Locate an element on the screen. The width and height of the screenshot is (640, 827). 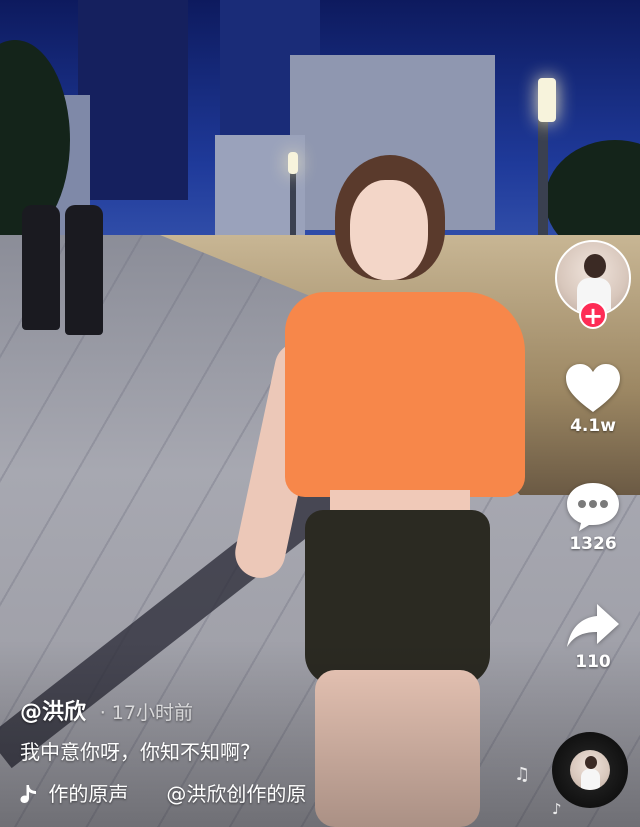
video-caption: 我中意你呀，你知不知啊? is located at coordinates (135, 752).